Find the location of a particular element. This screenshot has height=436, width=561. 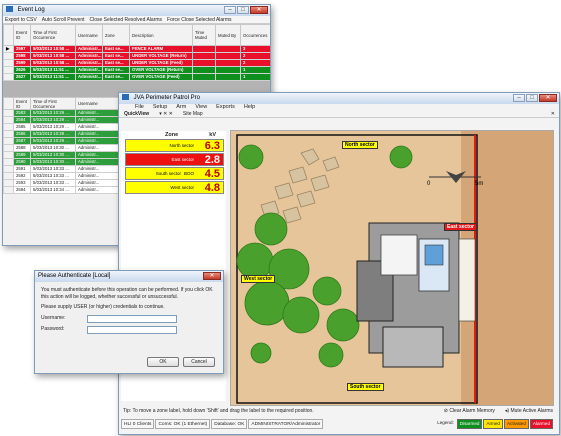

password-field is located at coordinates (132, 329).